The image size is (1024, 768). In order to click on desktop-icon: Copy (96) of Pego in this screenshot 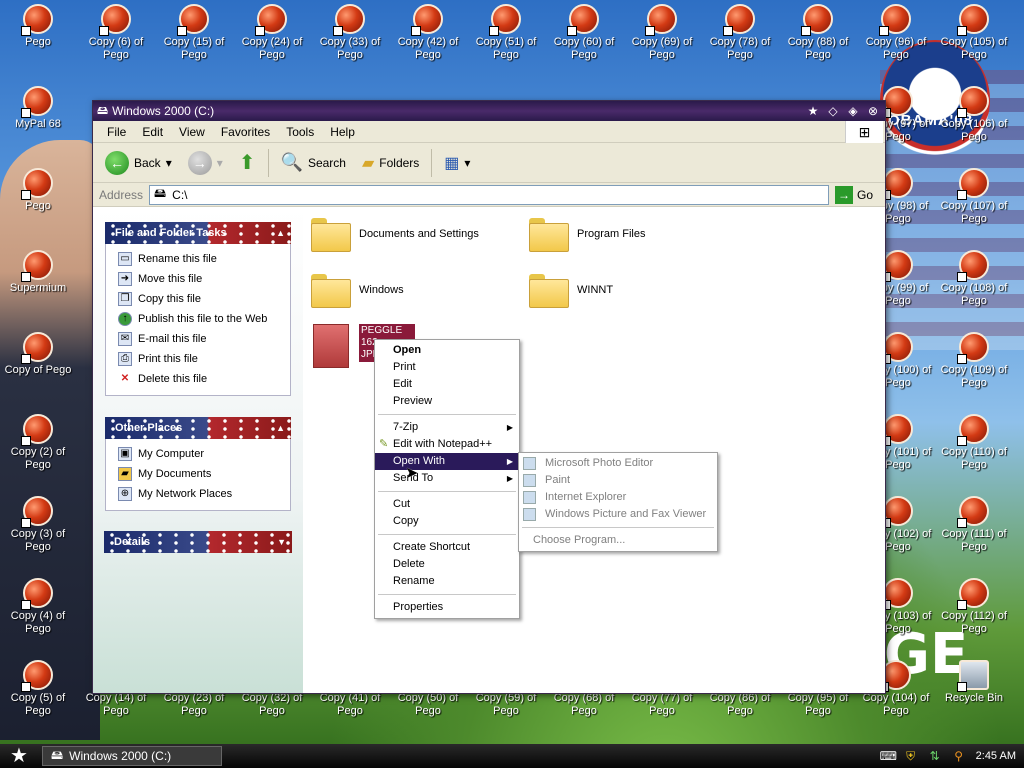, I will do `click(896, 33)`.